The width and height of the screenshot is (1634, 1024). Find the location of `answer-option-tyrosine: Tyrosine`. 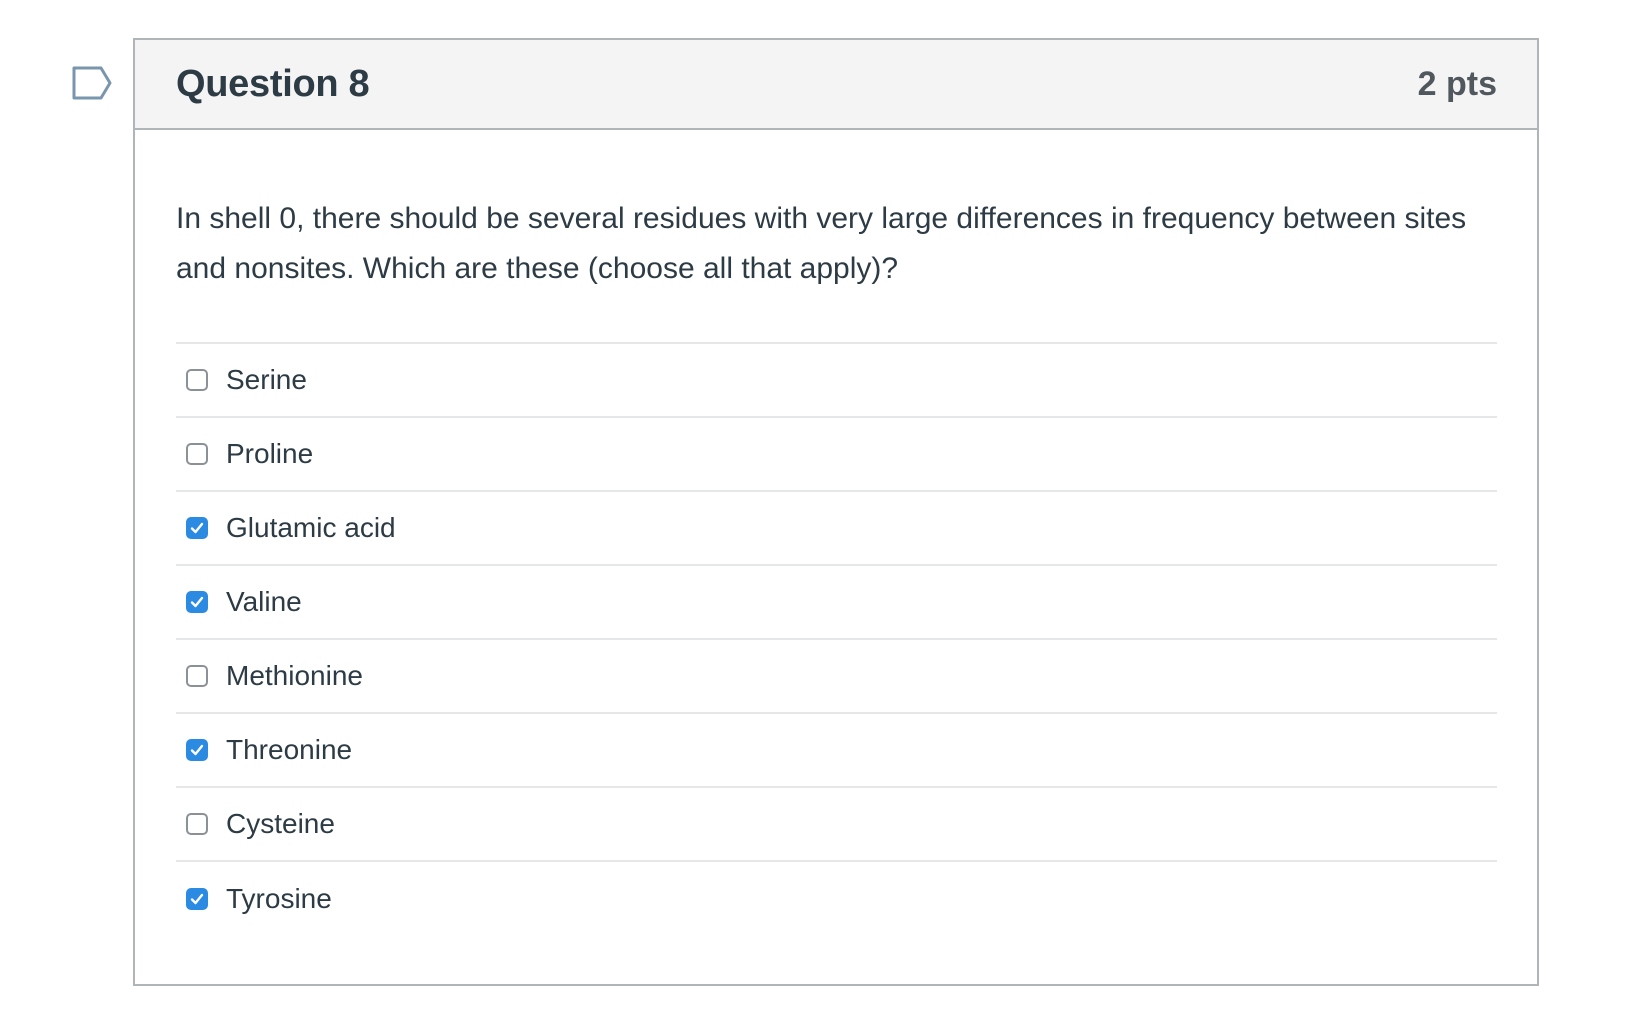

answer-option-tyrosine: Tyrosine is located at coordinates (836, 899).